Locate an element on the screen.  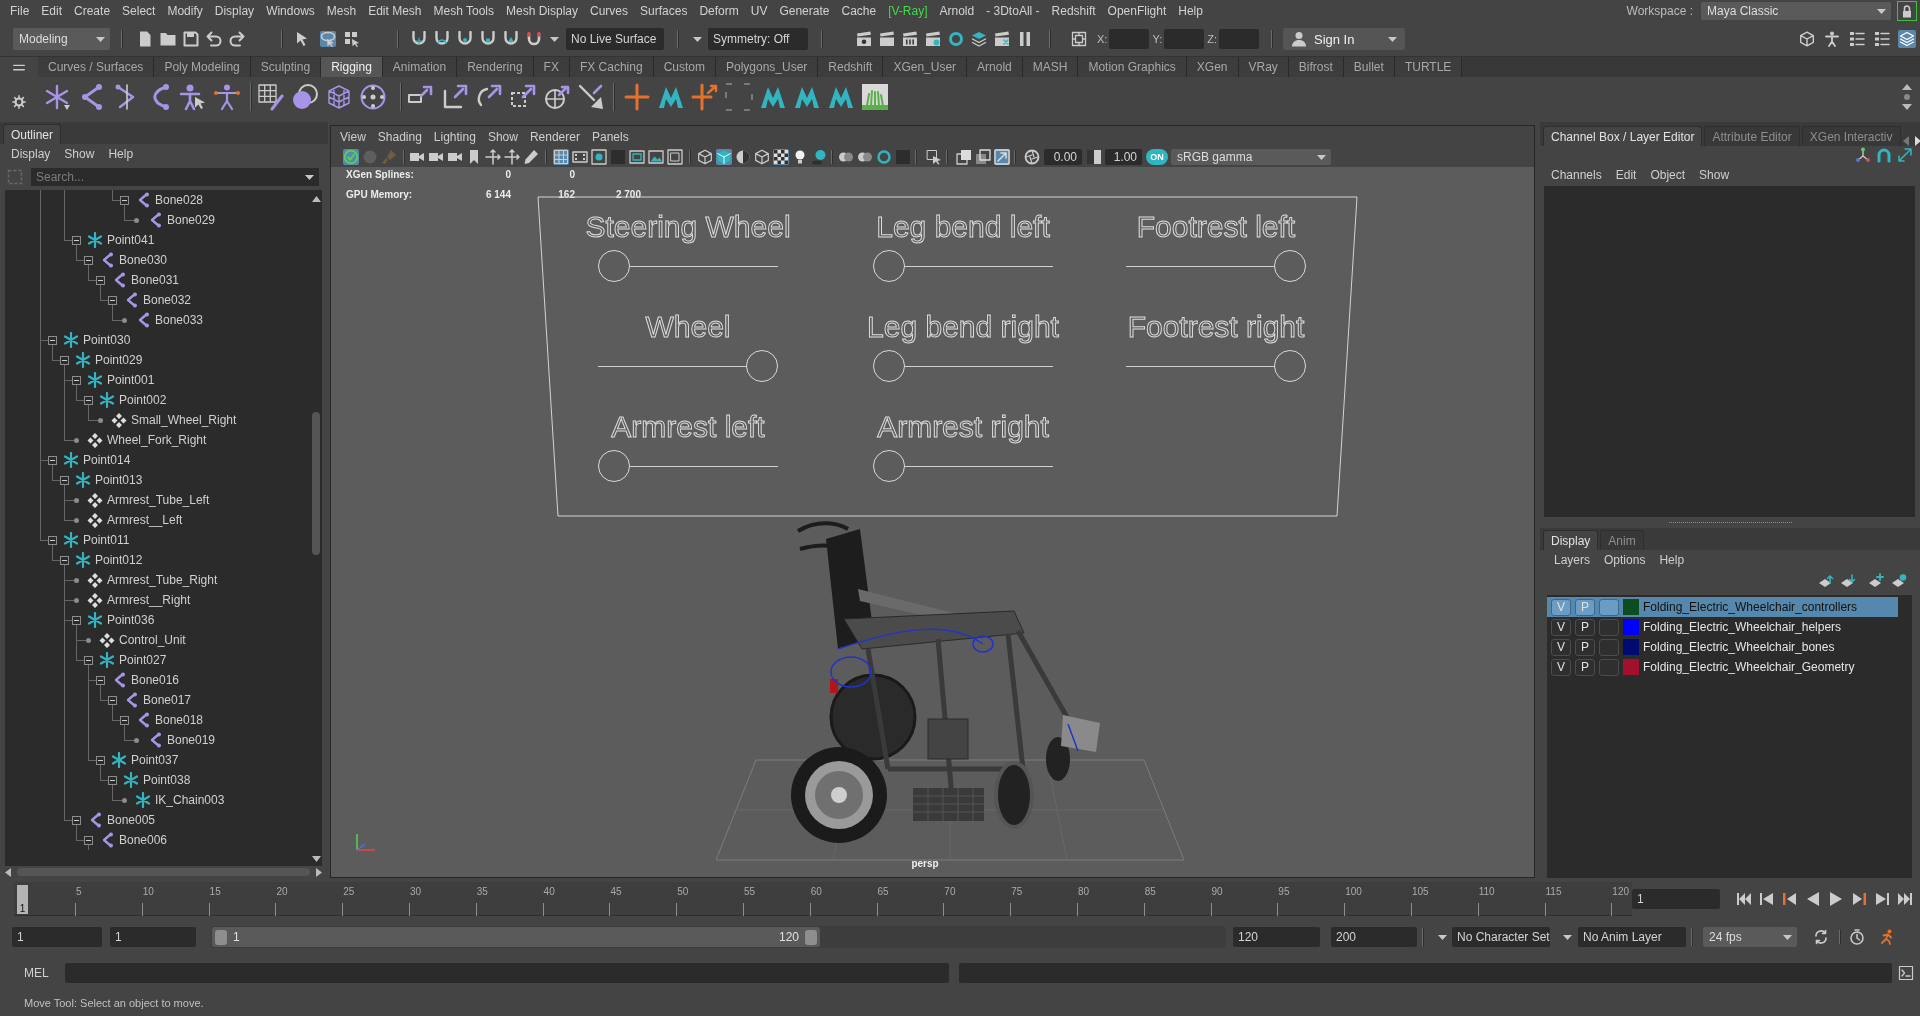
prev-key-icon is located at coordinates (1790, 899).